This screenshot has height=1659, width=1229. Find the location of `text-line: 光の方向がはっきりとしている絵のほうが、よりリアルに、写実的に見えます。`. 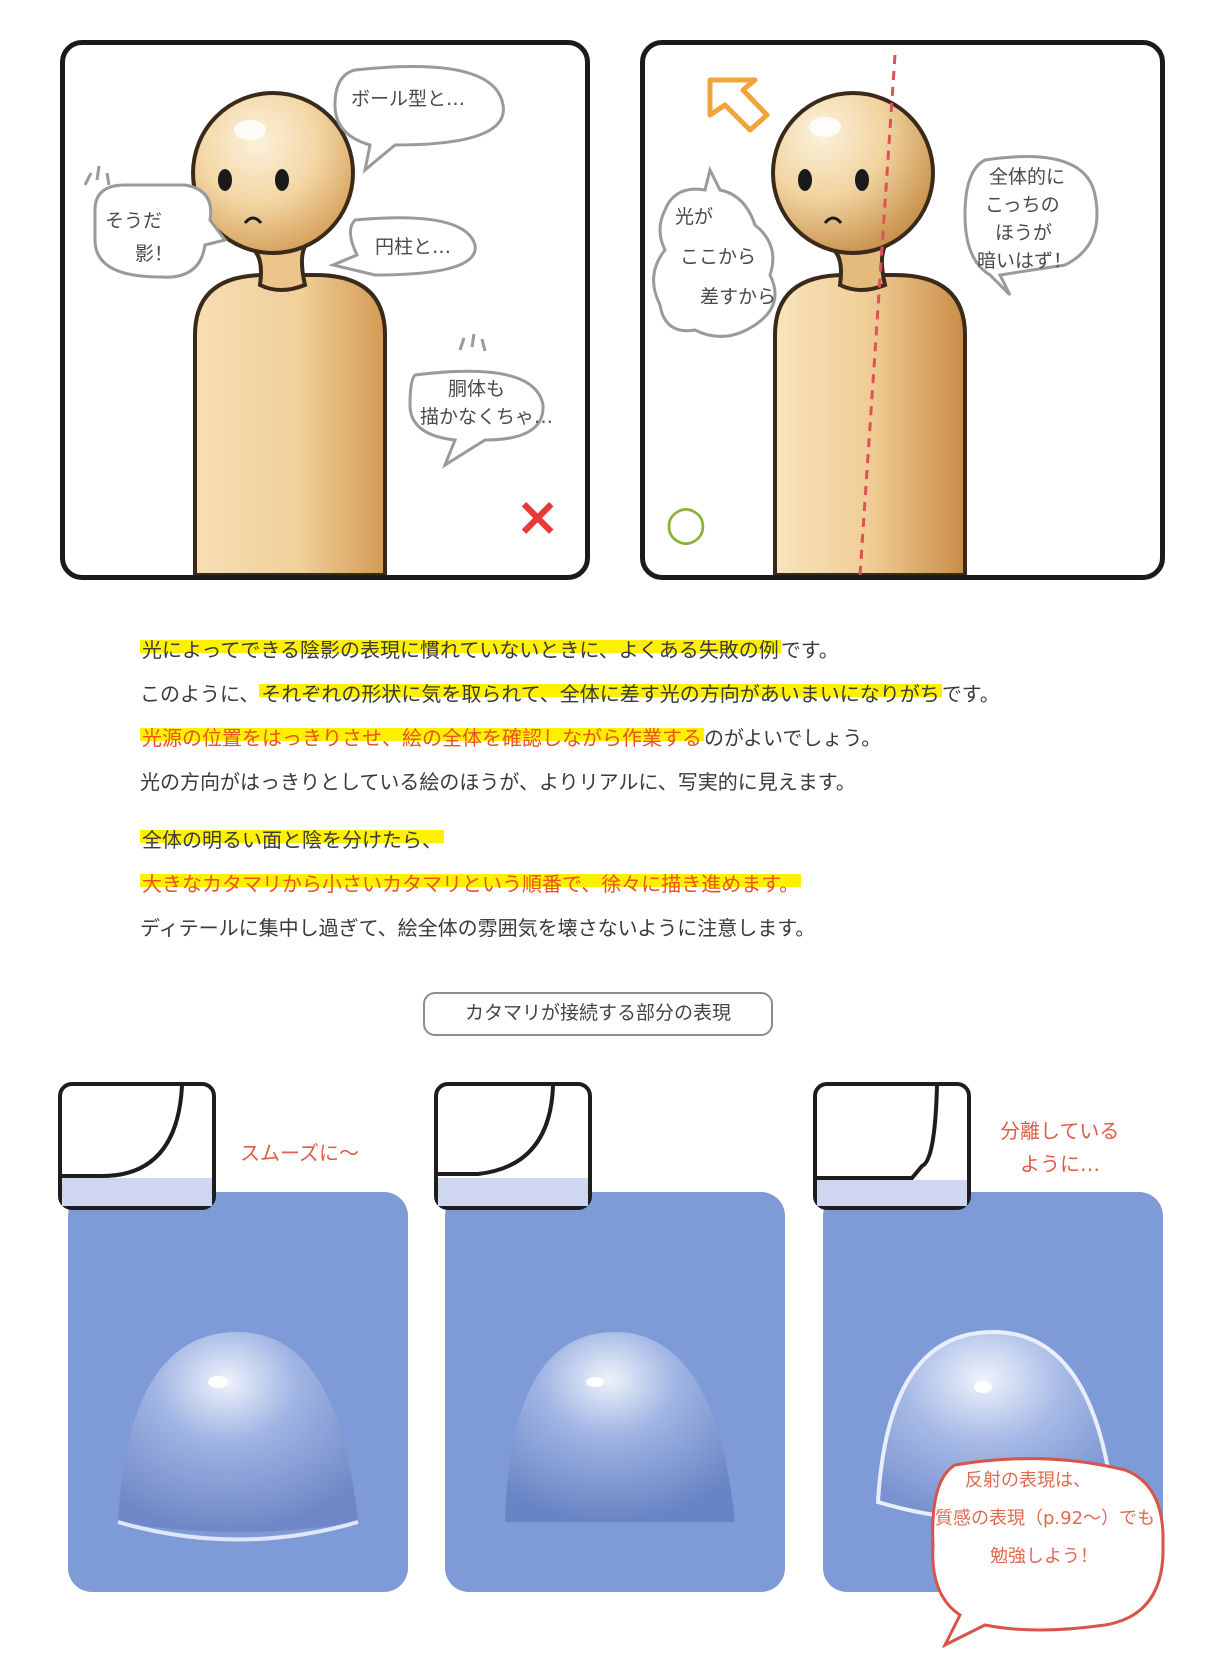

text-line: 光の方向がはっきりとしている絵のほうが、よりリアルに、写実的に見えます。 is located at coordinates (498, 782).